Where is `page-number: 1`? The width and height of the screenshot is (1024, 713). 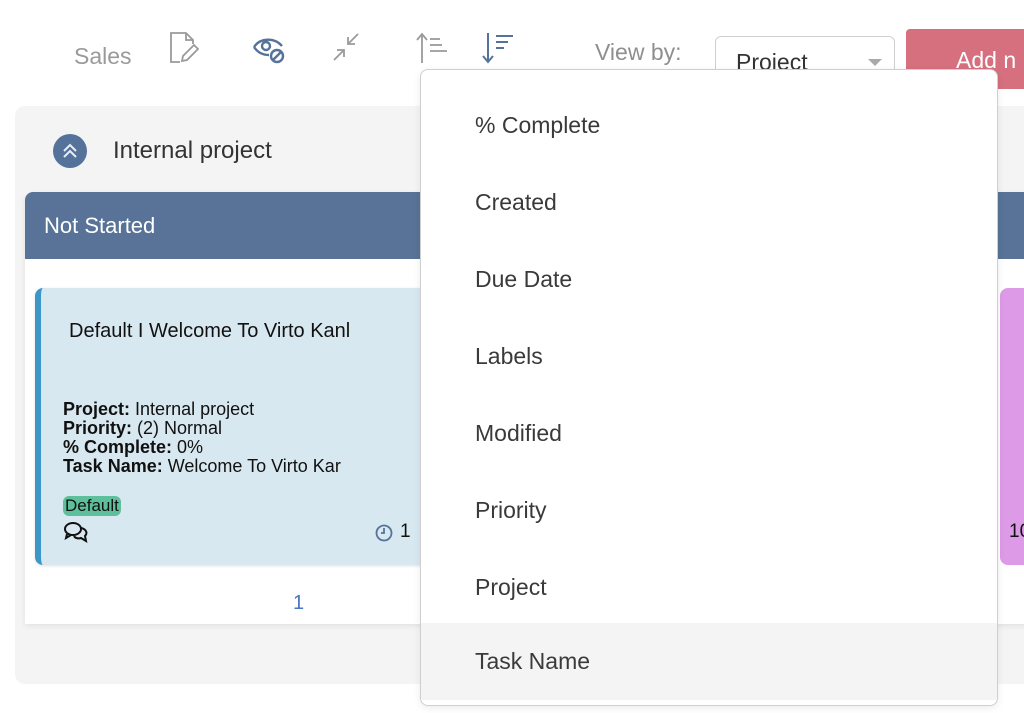 page-number: 1 is located at coordinates (298, 603).